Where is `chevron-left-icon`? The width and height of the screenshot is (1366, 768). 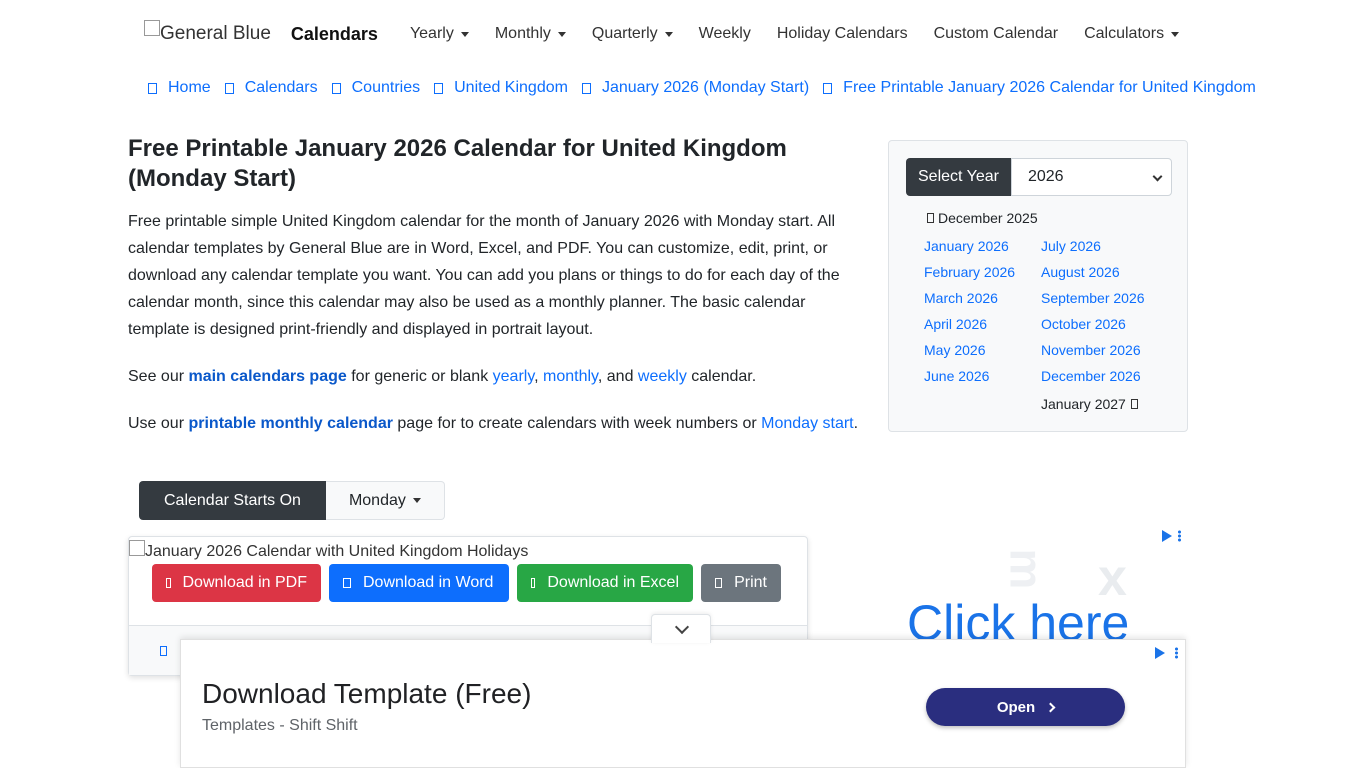
chevron-left-icon is located at coordinates (930, 218).